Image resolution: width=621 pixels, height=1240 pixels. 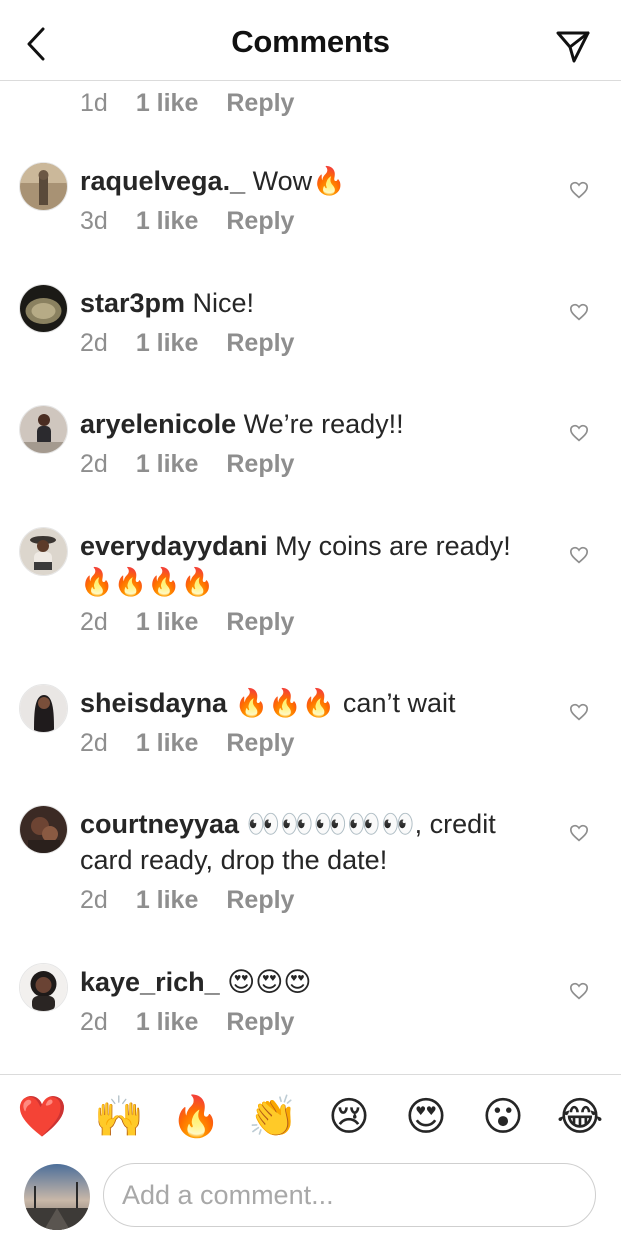 What do you see at coordinates (265, 982) in the screenshot?
I see `comment-body: 😍😍😍` at bounding box center [265, 982].